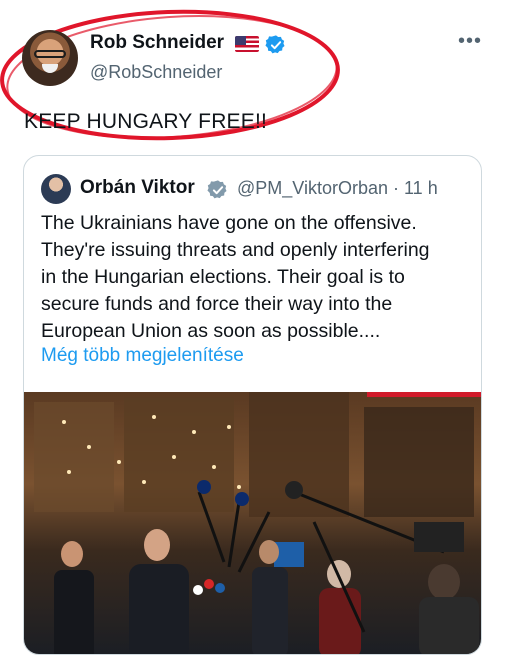 This screenshot has width=506, height=655. I want to click on quoted-author-avatar, so click(56, 189).